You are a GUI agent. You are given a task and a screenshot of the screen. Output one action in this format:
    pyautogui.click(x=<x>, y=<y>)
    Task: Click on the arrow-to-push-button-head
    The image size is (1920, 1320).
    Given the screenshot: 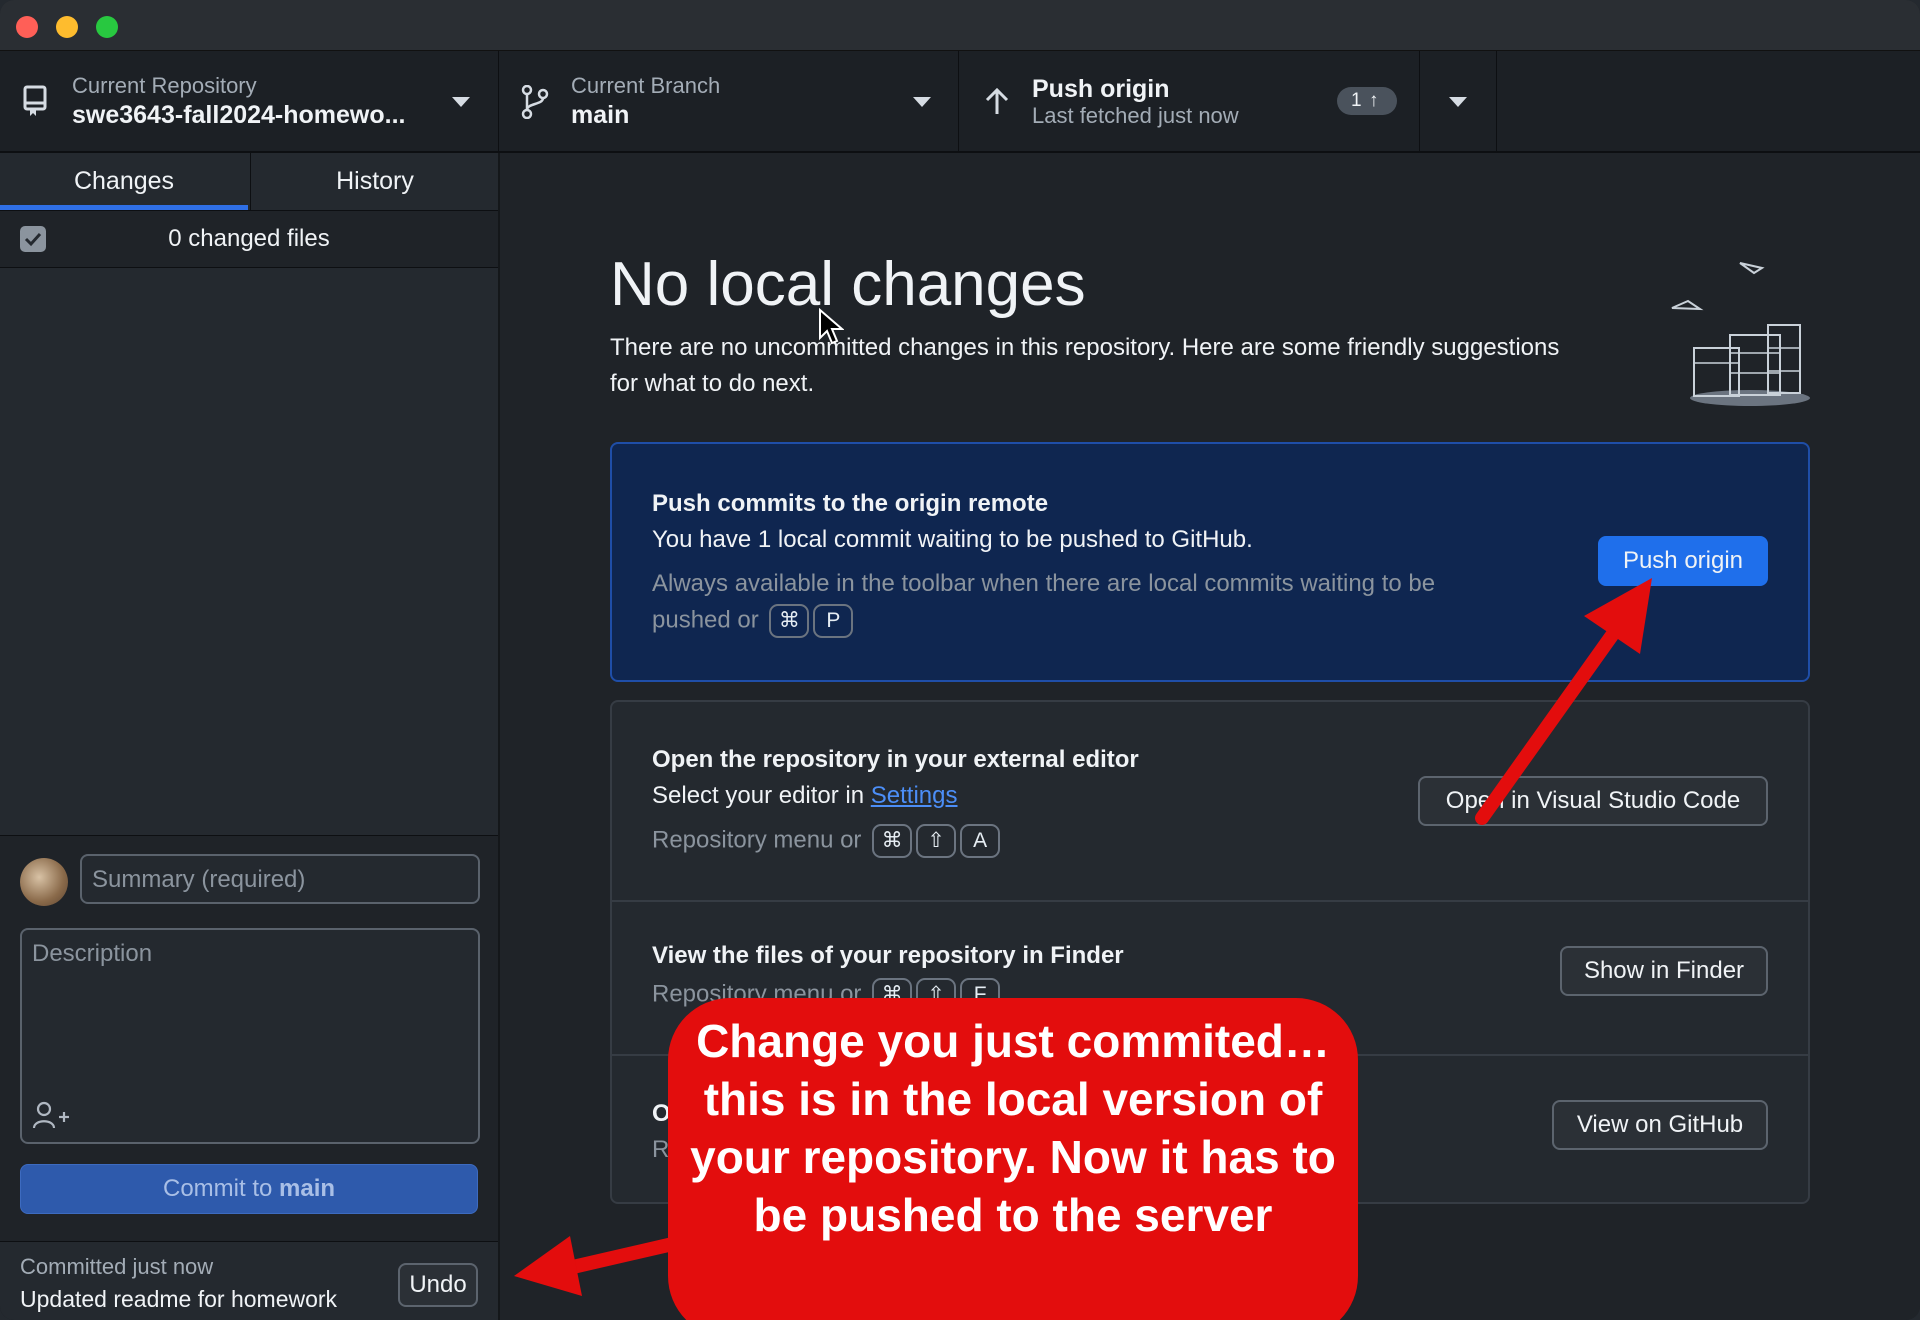 What is the action you would take?
    pyautogui.click(x=1618, y=616)
    